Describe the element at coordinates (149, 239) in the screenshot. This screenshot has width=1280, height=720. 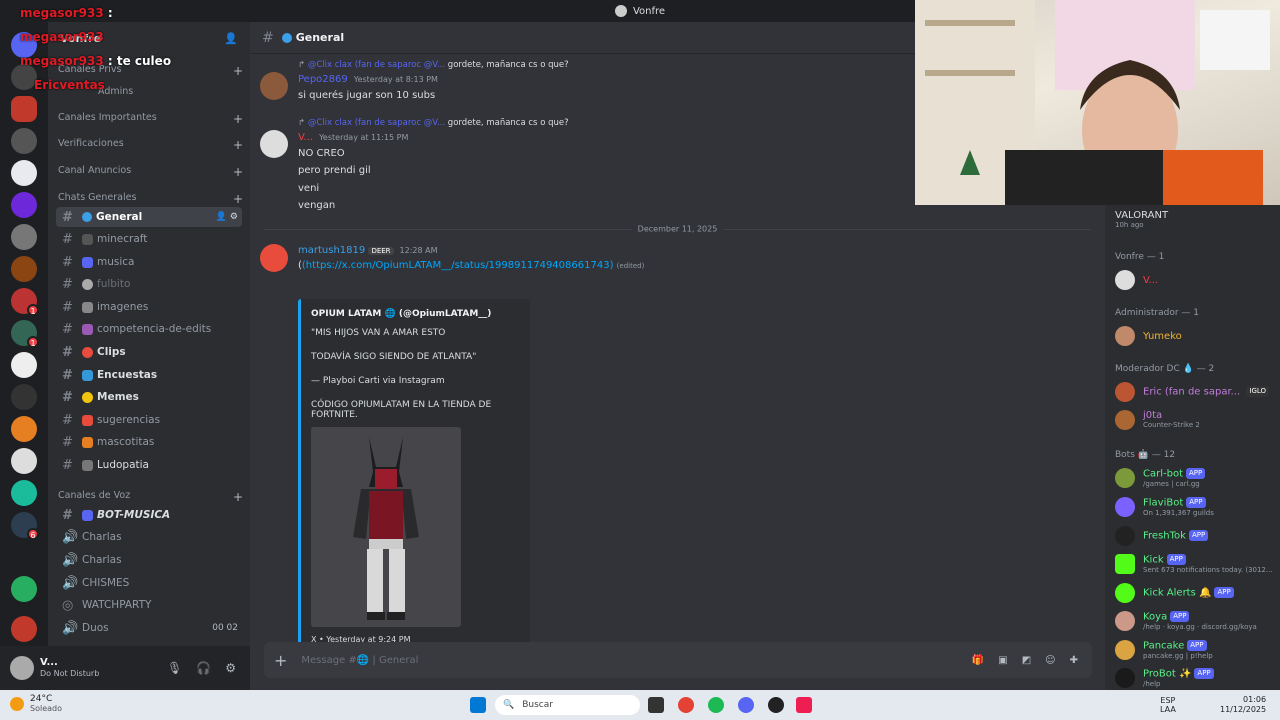
I see `channel-minecraft: # minecraft` at that location.